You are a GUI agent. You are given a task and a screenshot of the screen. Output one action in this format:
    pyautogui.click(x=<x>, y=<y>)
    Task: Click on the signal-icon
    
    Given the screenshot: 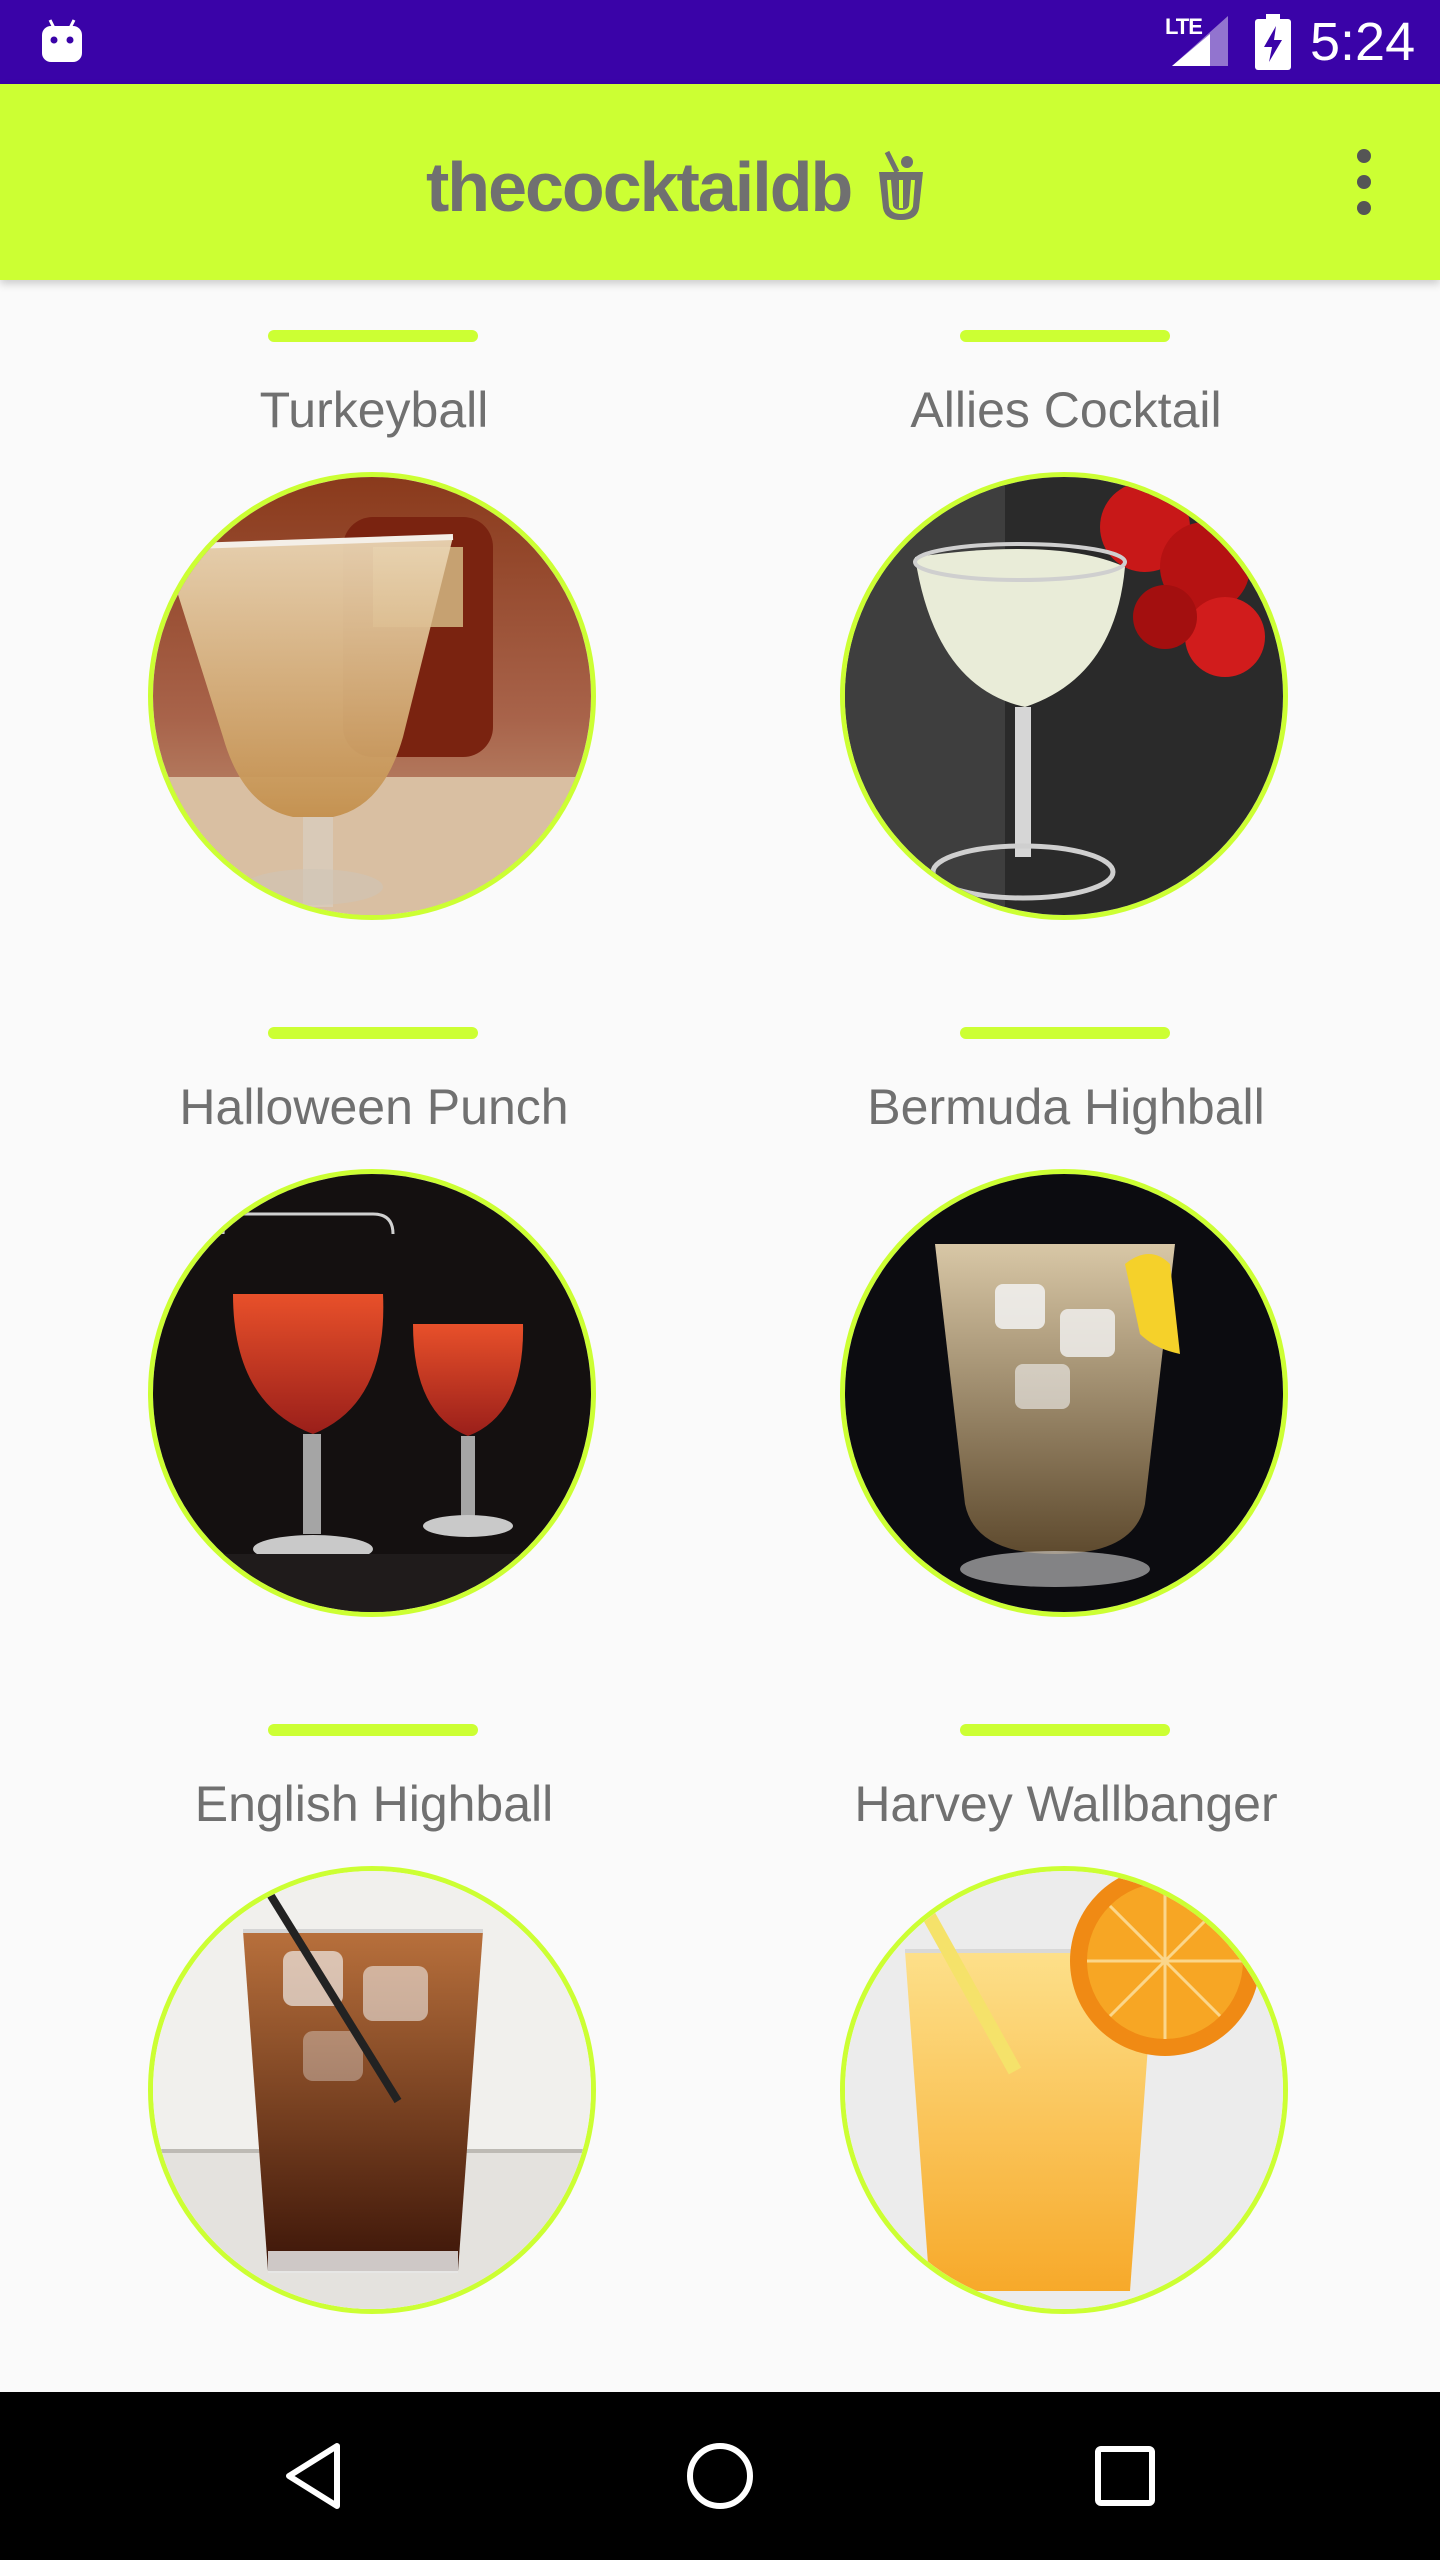 What is the action you would take?
    pyautogui.click(x=1200, y=41)
    